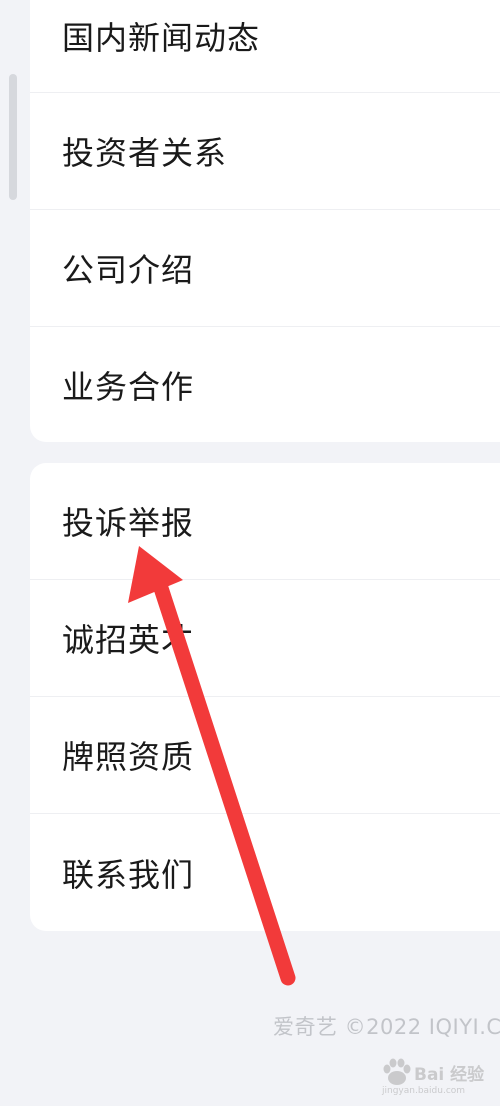 The width and height of the screenshot is (500, 1106). I want to click on watermark-text: Bai 经验, so click(449, 1075).